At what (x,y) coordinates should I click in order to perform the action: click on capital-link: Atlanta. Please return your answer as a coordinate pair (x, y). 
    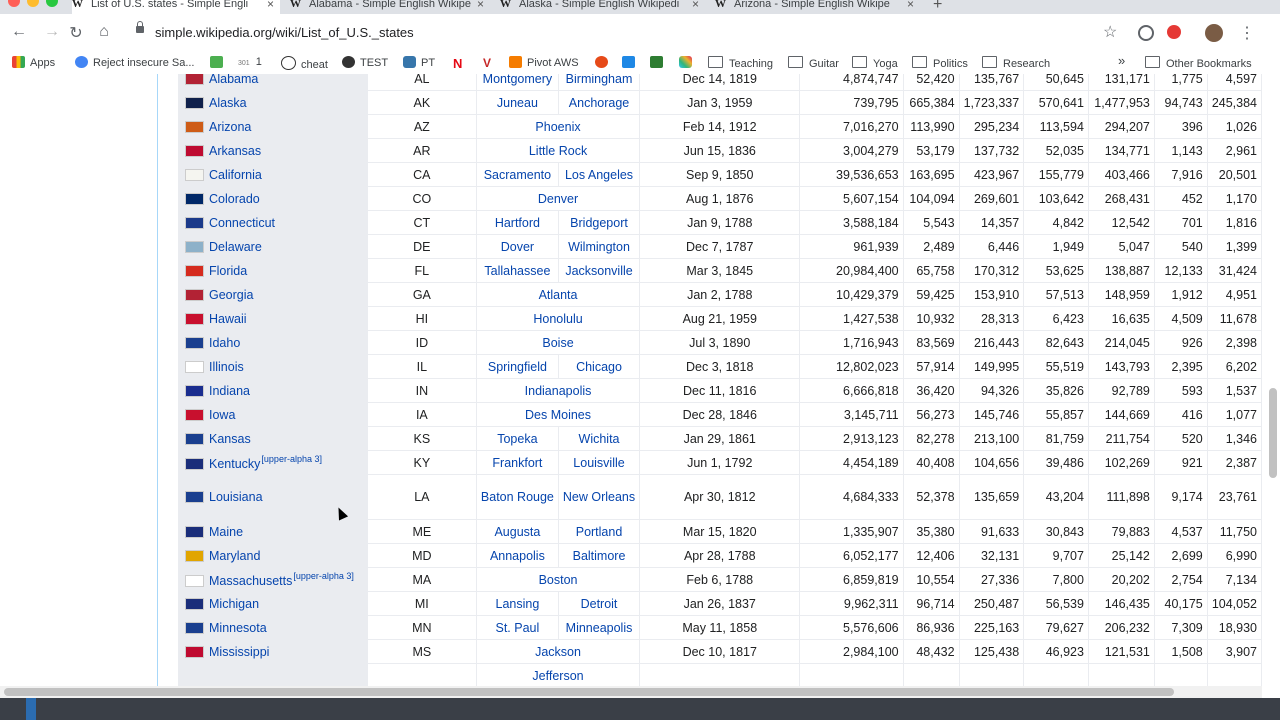
    Looking at the image, I should click on (558, 294).